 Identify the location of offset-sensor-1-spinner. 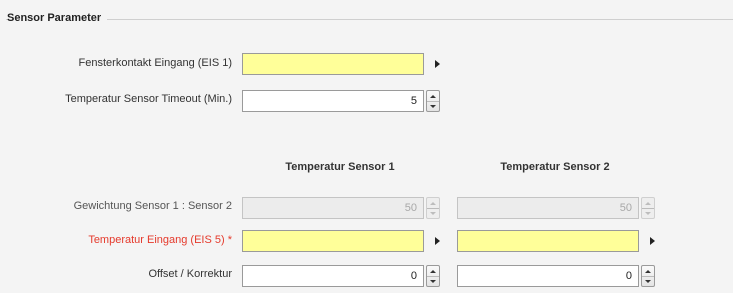
(433, 276).